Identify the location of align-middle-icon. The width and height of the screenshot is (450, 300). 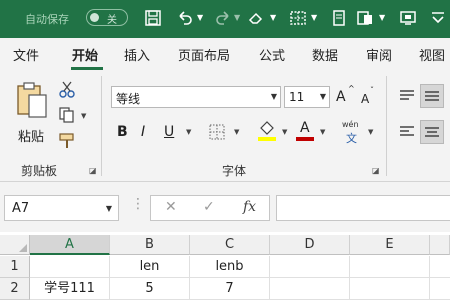
(432, 96).